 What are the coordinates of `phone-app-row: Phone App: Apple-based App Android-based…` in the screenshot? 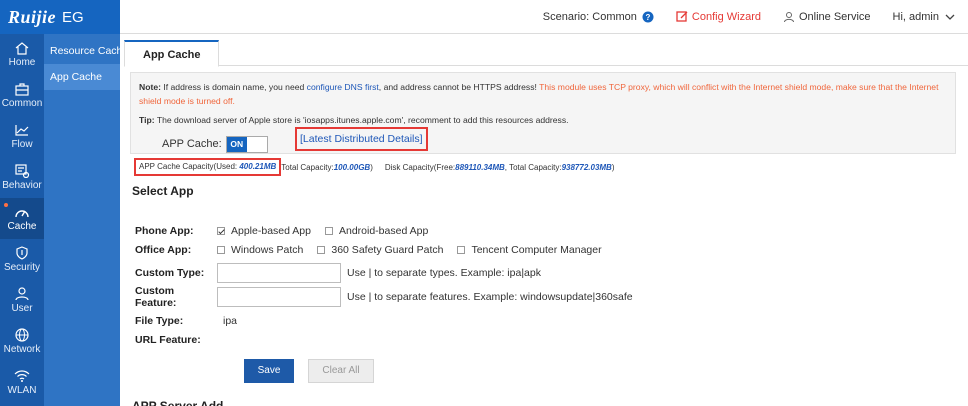 It's located at (288, 231).